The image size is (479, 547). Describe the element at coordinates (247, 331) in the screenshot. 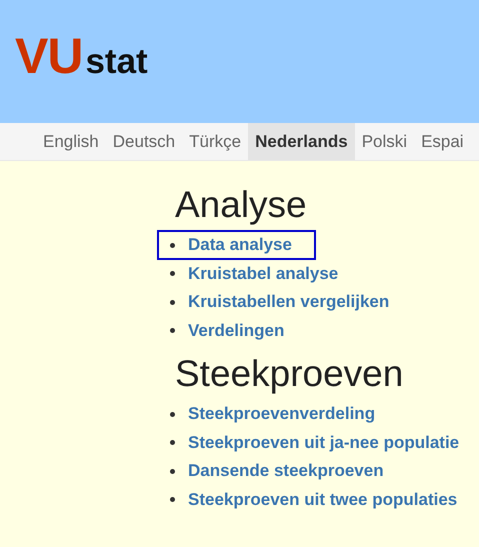

I see `menu-link: Verdelingen` at that location.